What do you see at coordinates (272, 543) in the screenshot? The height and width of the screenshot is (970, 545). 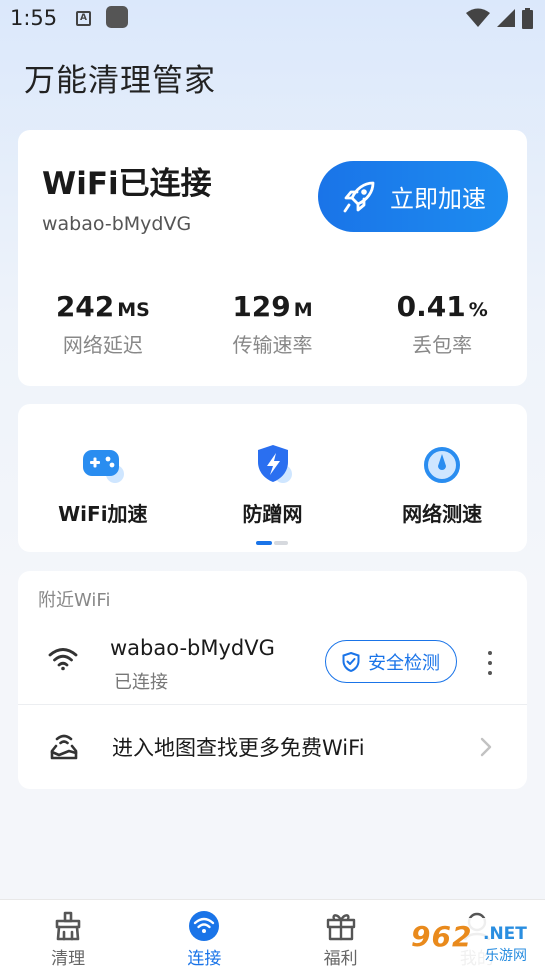 I see `tools-pager` at bounding box center [272, 543].